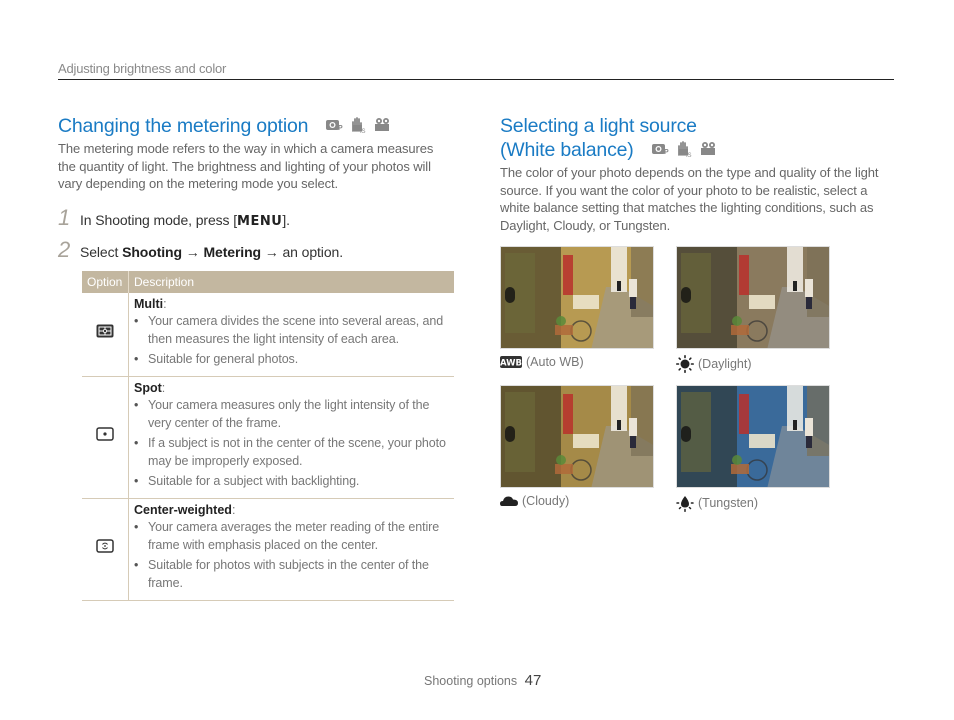 The width and height of the screenshot is (954, 720). I want to click on step-text-prefix: In Shooting mode, press [, so click(159, 219).